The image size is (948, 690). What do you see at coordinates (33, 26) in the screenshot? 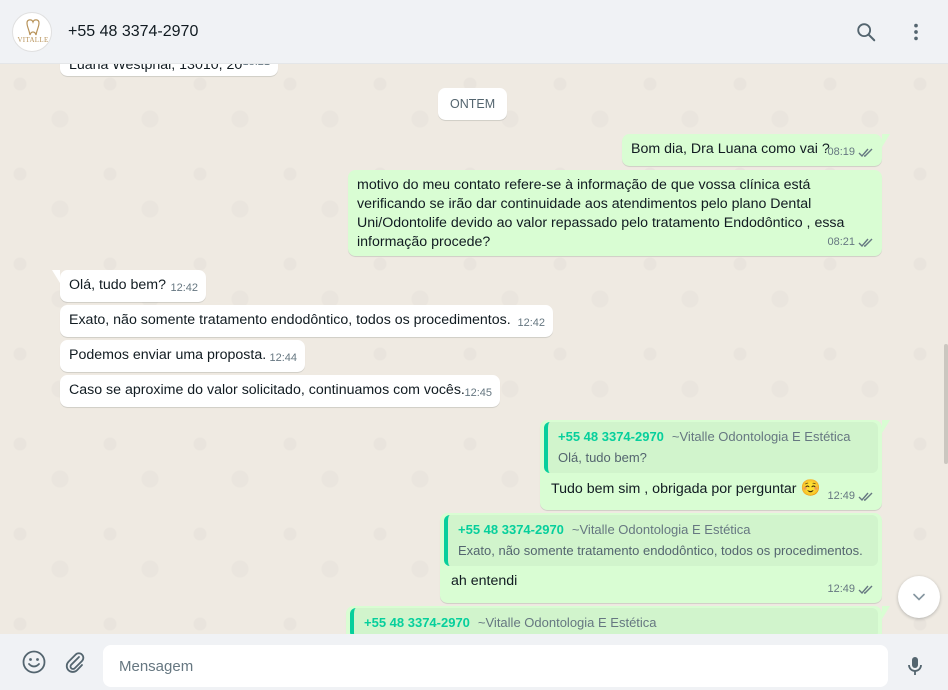
I see `tooth-logo-icon` at bounding box center [33, 26].